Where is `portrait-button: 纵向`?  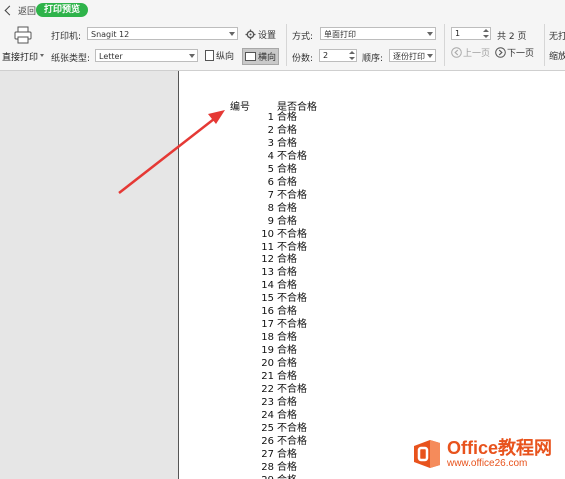 portrait-button: 纵向 is located at coordinates (219, 55).